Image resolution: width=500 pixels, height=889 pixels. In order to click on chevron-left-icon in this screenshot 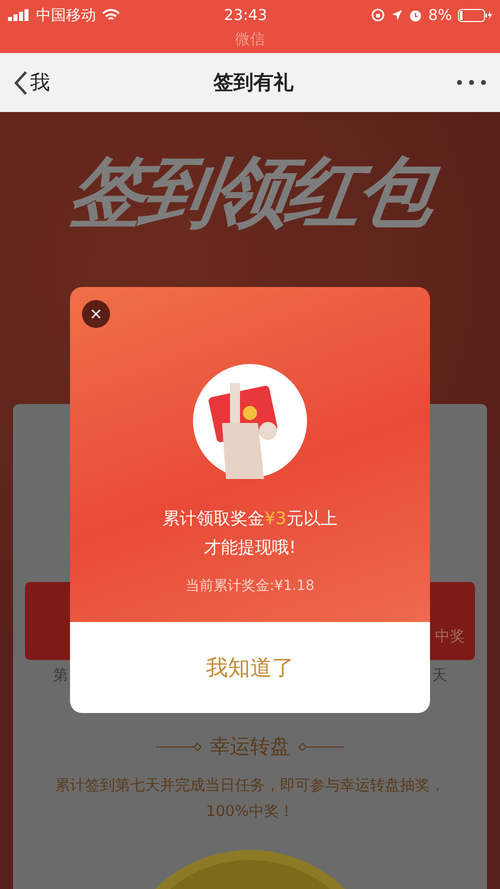, I will do `click(21, 83)`.